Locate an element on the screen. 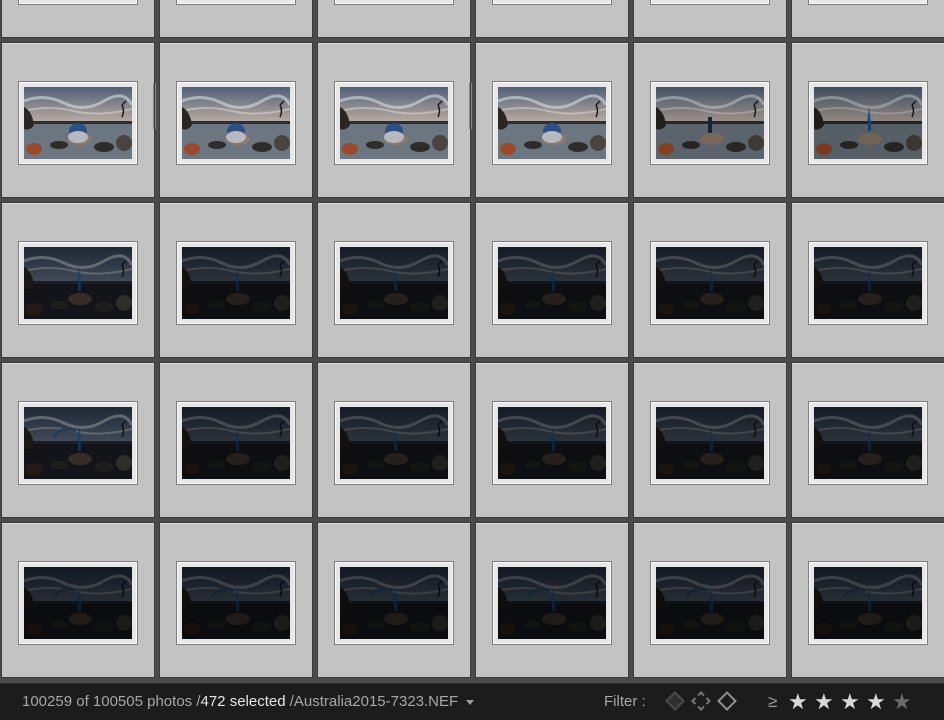 The image size is (944, 720). chevron-down-icon is located at coordinates (470, 702).